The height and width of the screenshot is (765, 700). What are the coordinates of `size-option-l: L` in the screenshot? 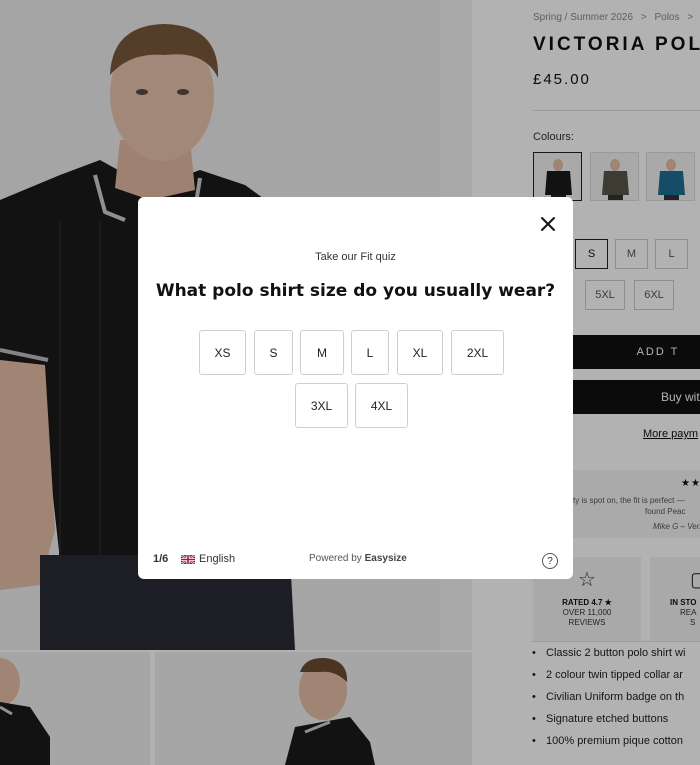 It's located at (370, 352).